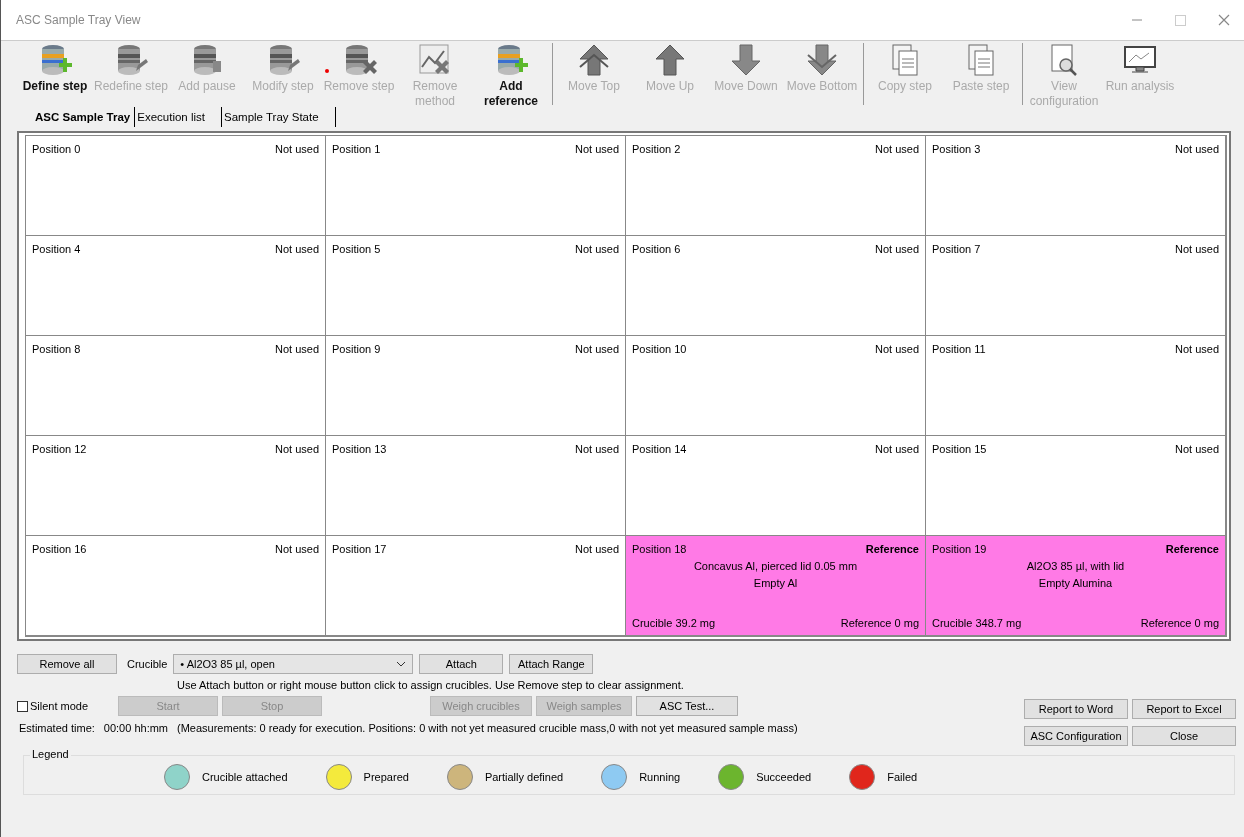 The image size is (1244, 837). What do you see at coordinates (1224, 20) in the screenshot?
I see `close-icon` at bounding box center [1224, 20].